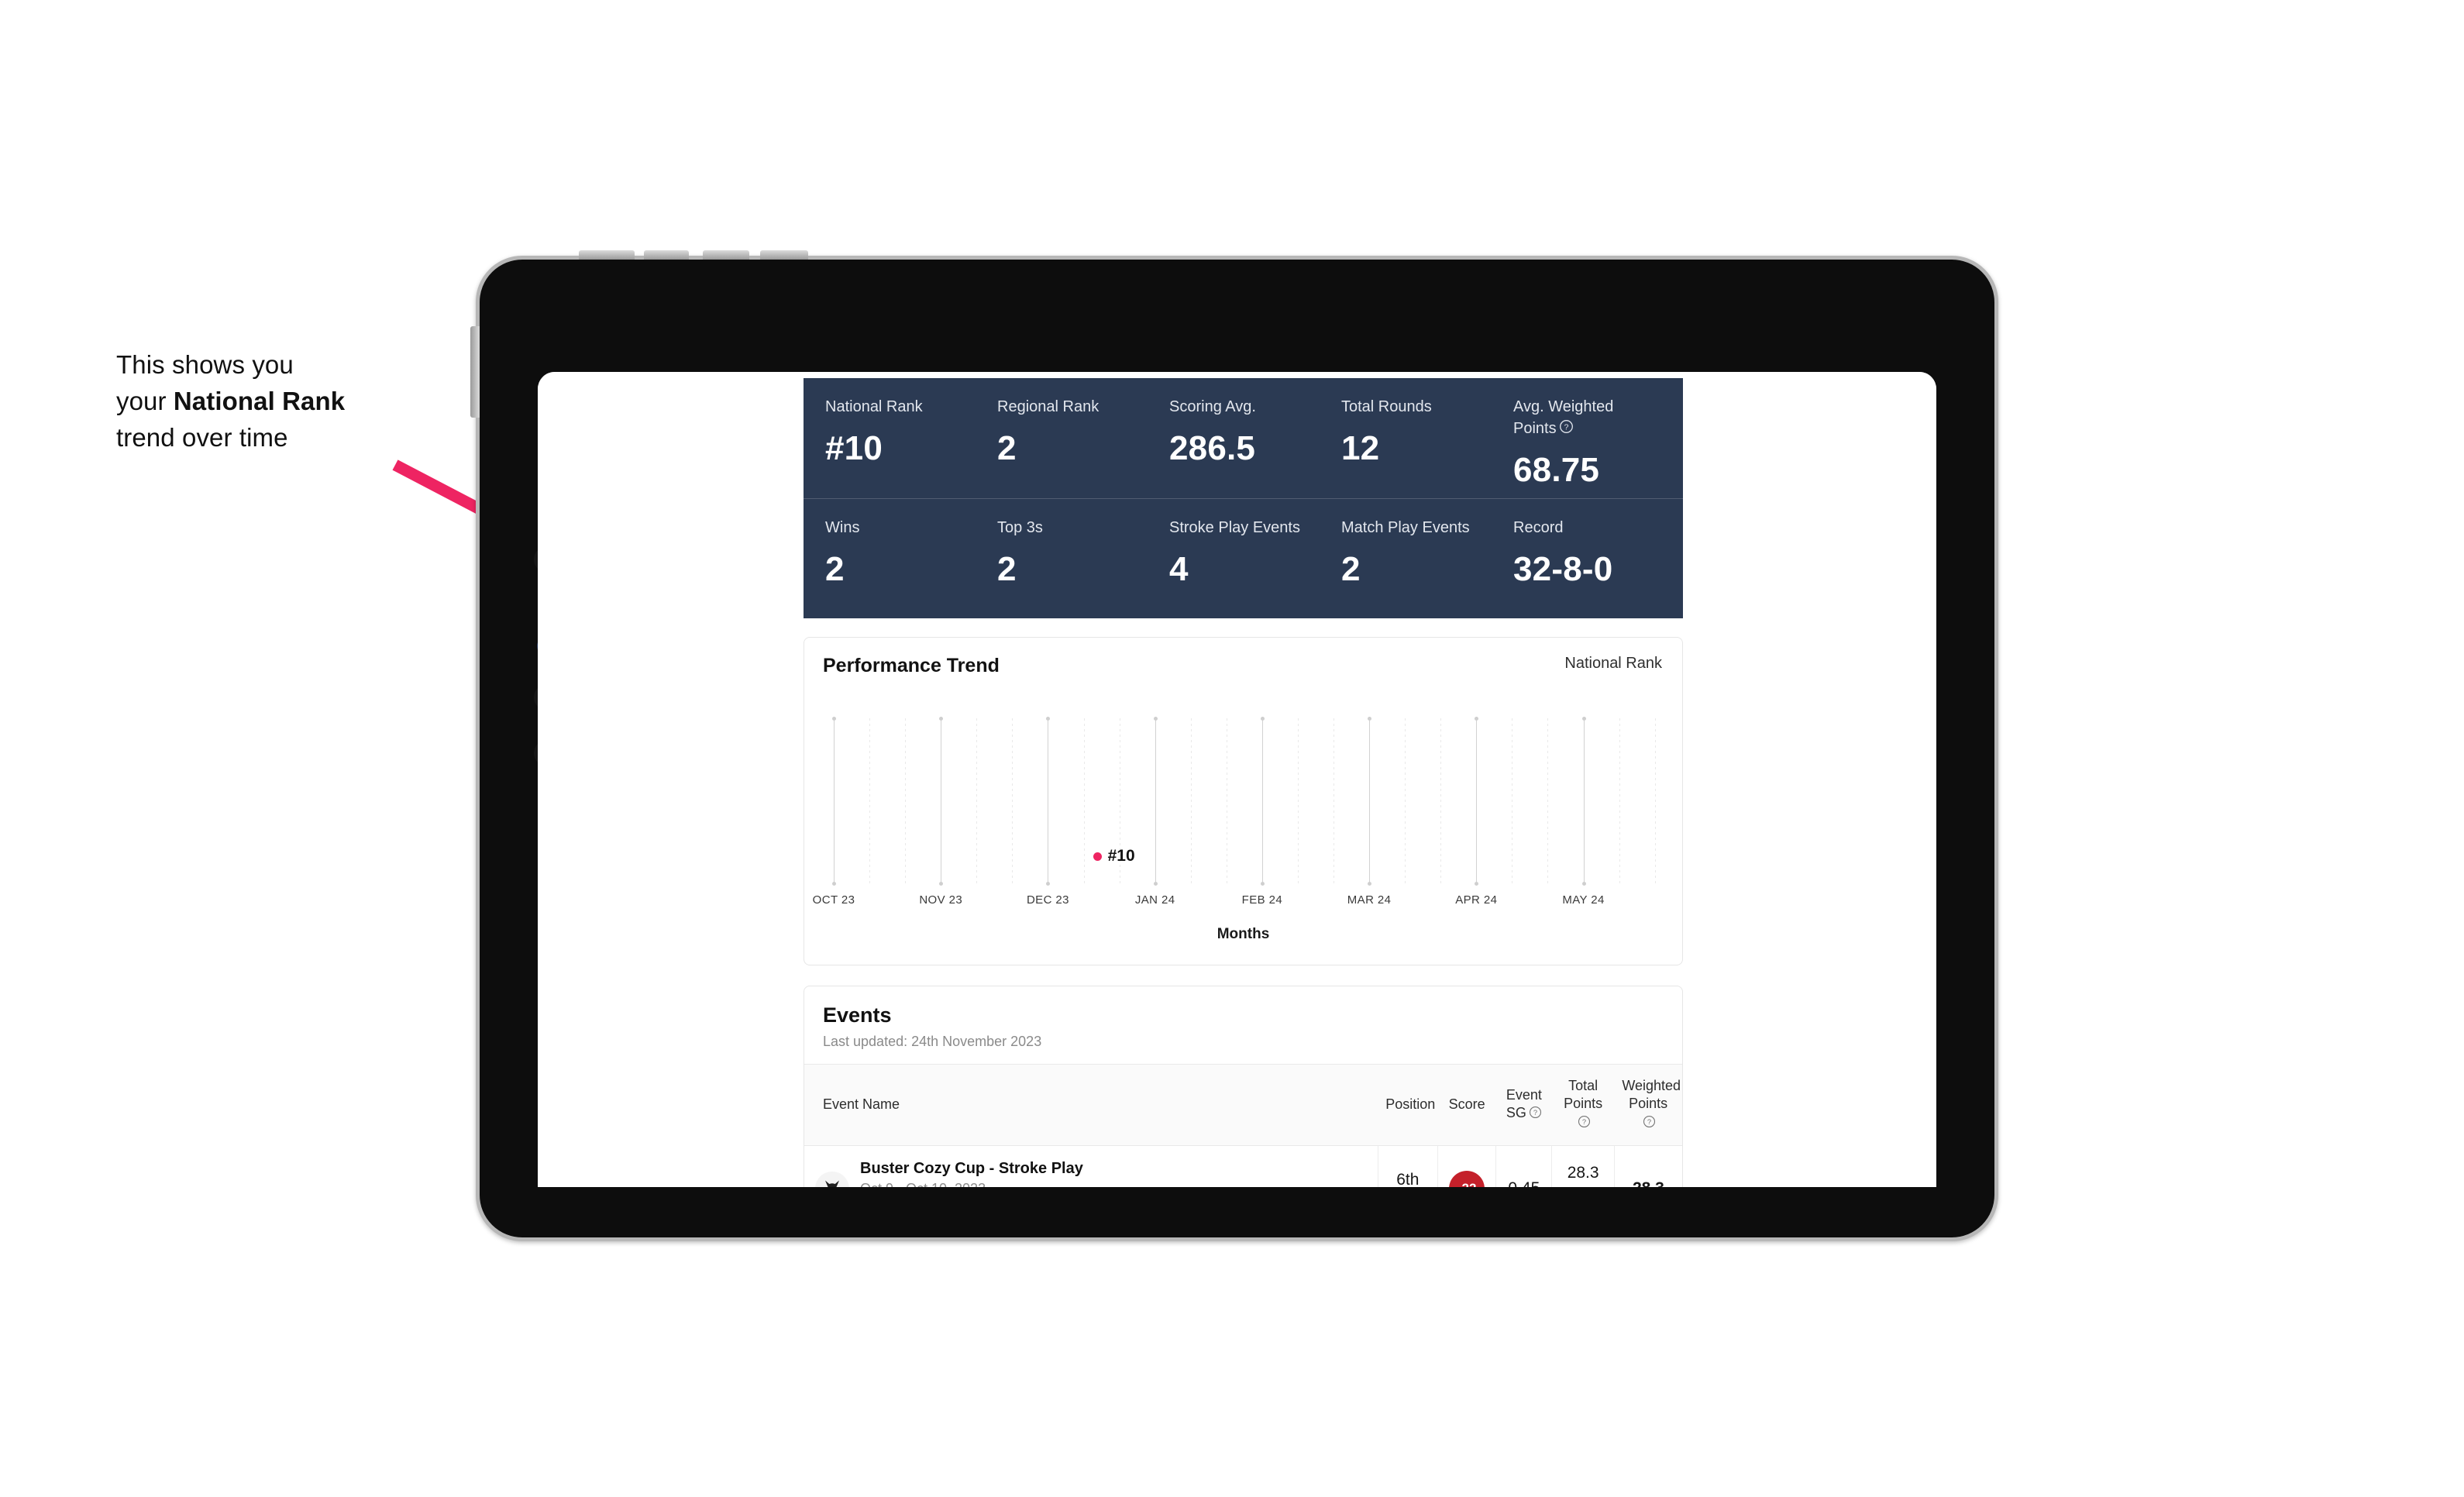 This screenshot has height=1497, width=2464. I want to click on cell-score: -22, so click(1466, 1166).